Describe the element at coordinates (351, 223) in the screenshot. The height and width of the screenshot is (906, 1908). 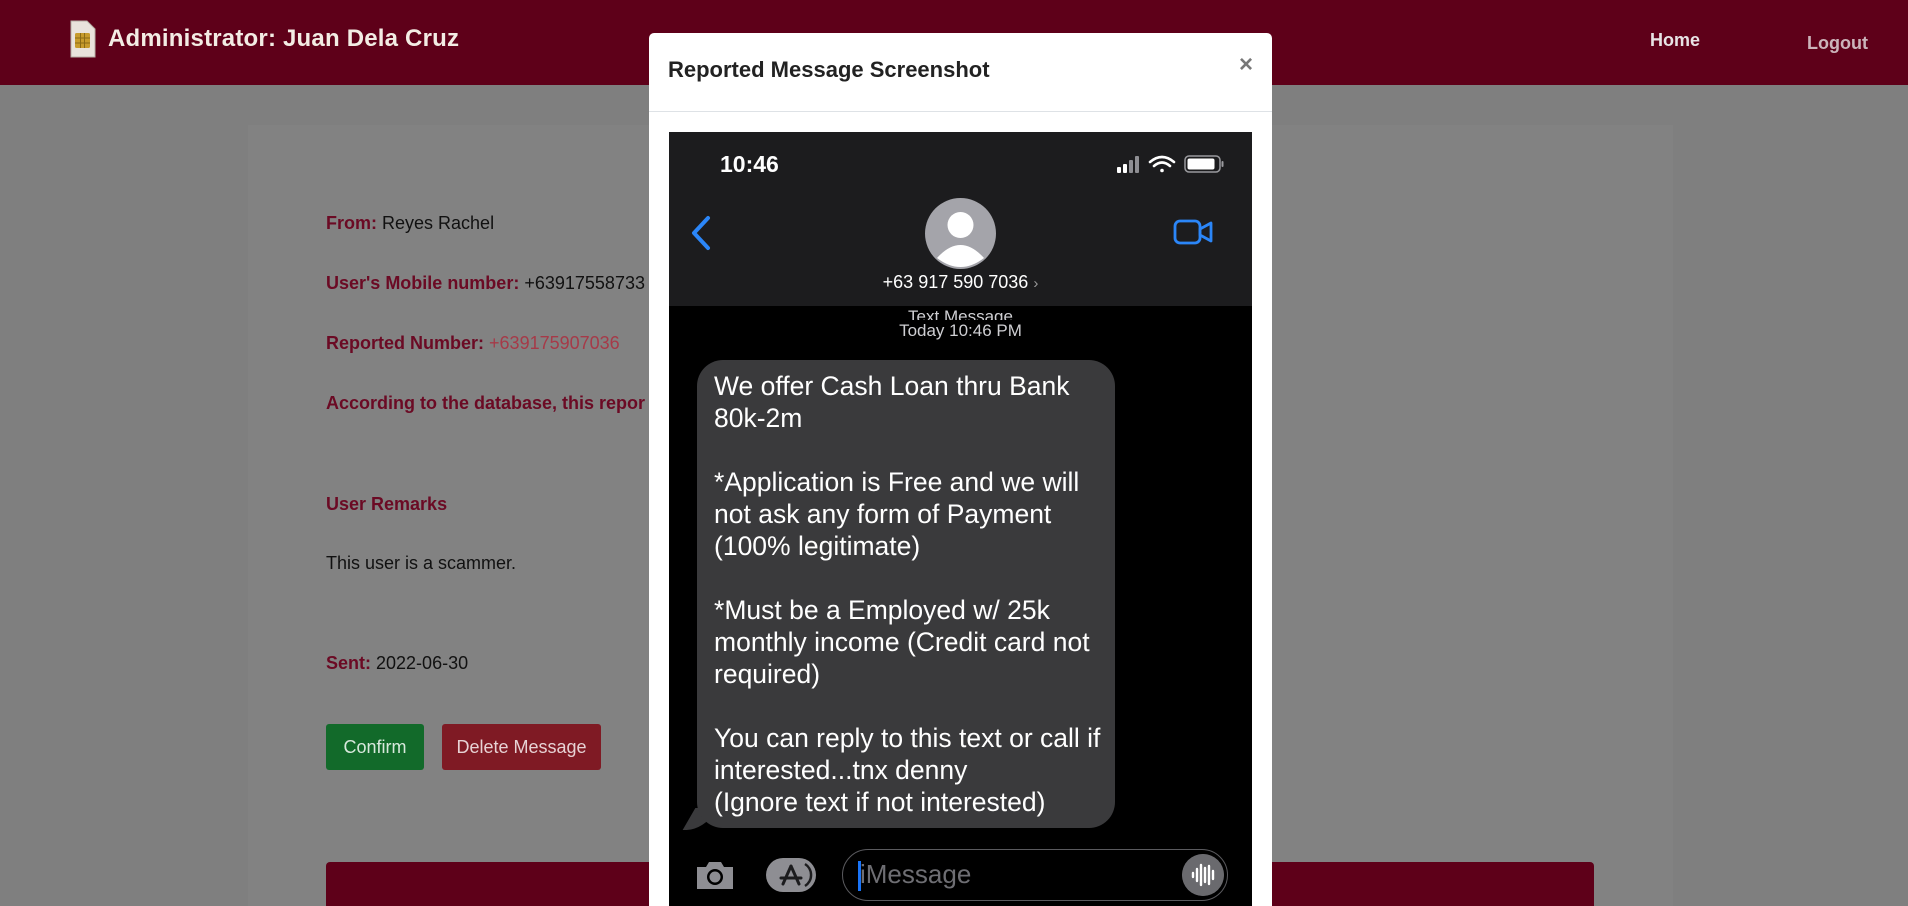
I see `from-label: From:` at that location.